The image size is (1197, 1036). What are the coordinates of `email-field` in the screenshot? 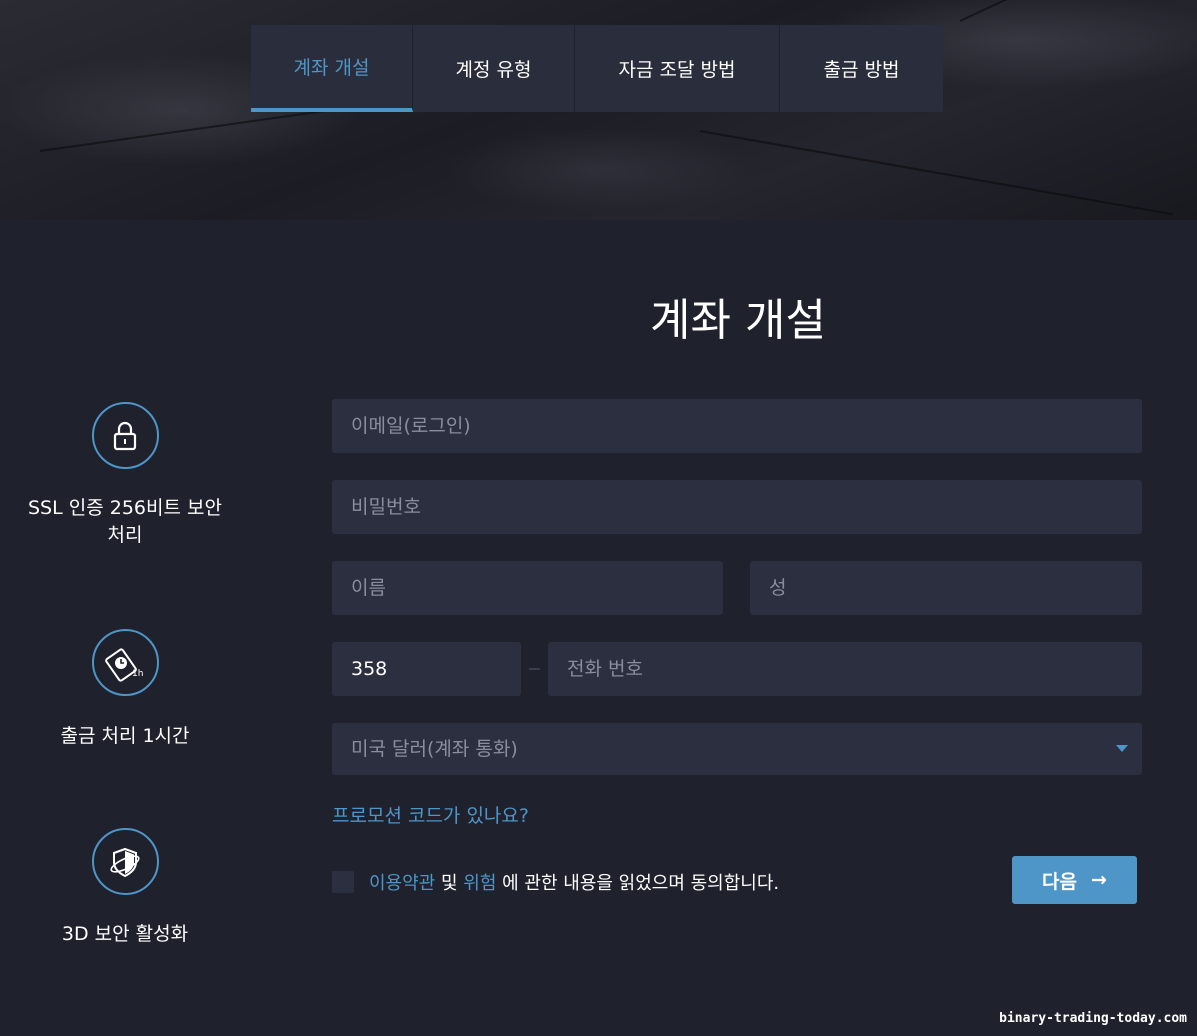 It's located at (737, 426).